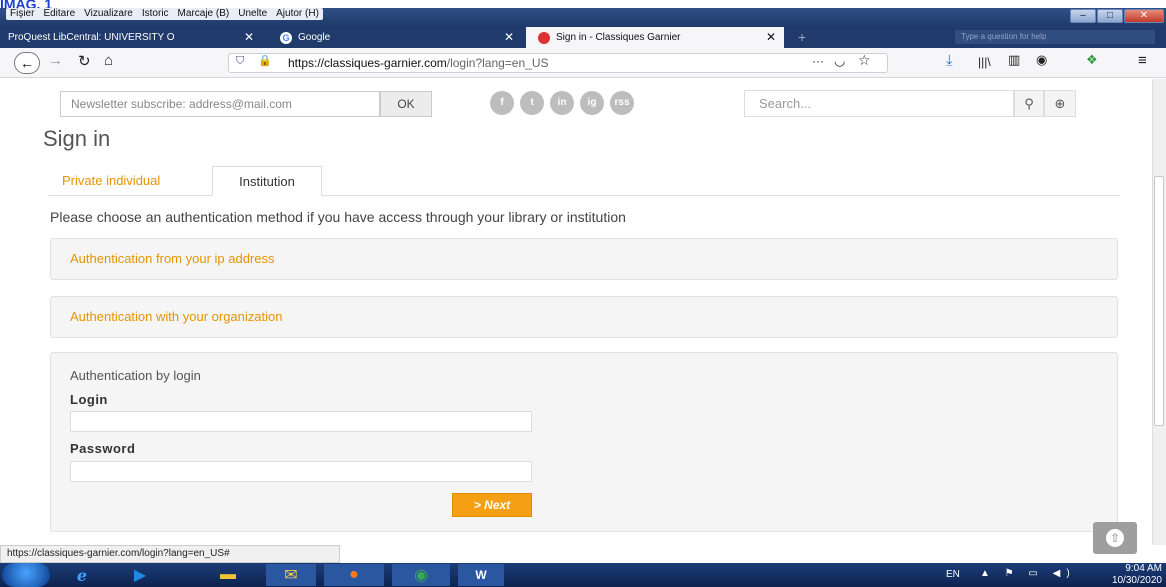 The height and width of the screenshot is (587, 1166). Describe the element at coordinates (953, 574) in the screenshot. I see `language-indicator: EN` at that location.